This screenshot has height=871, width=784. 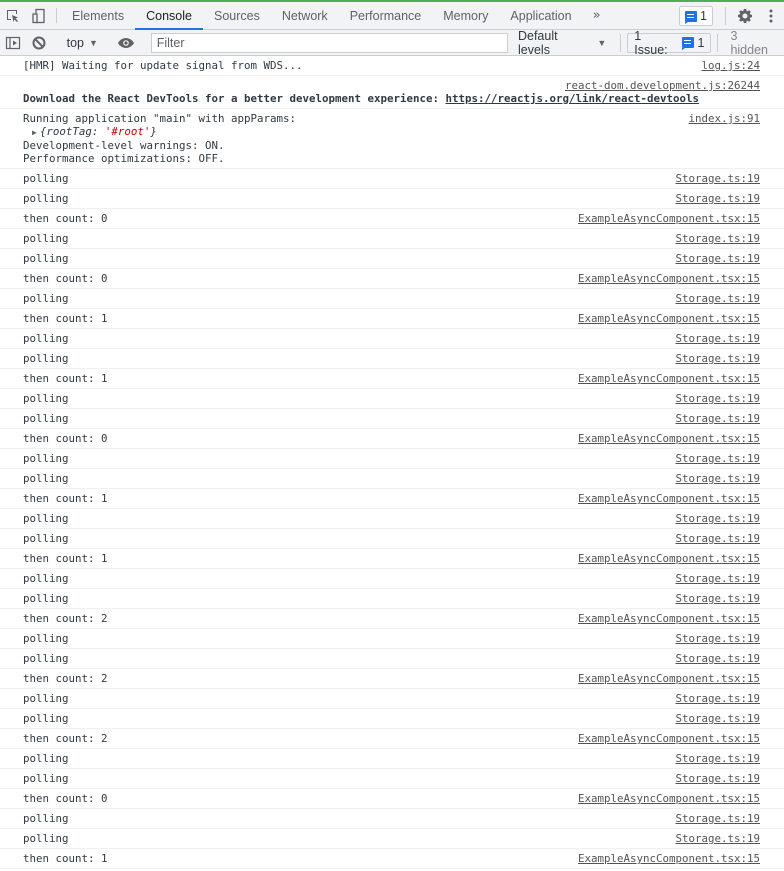 I want to click on more-options-icon, so click(x=771, y=16).